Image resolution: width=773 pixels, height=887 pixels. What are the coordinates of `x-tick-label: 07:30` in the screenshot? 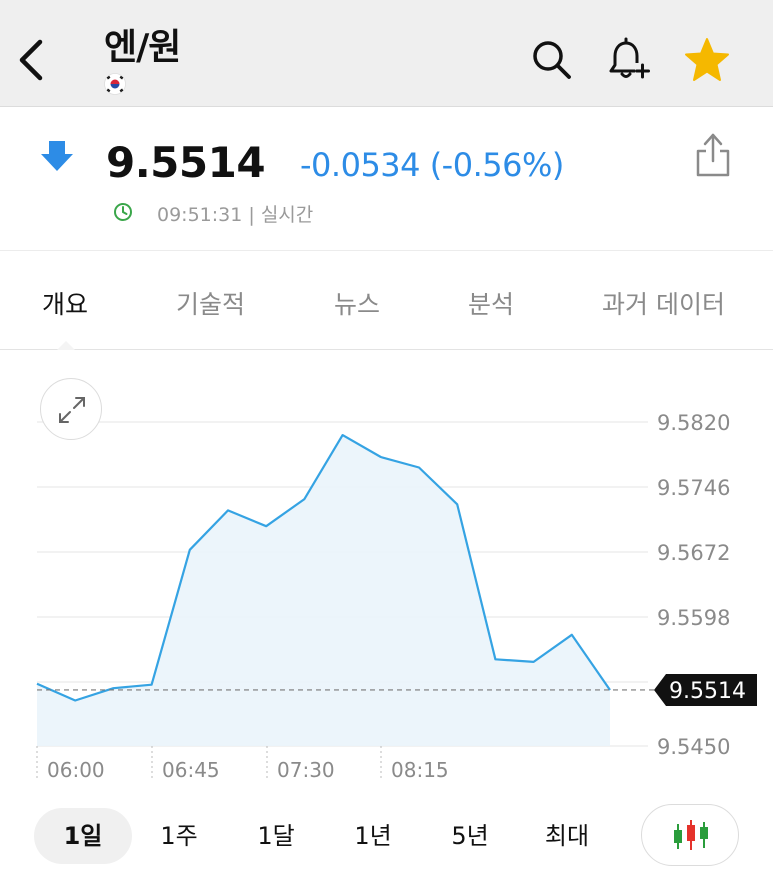 It's located at (306, 770).